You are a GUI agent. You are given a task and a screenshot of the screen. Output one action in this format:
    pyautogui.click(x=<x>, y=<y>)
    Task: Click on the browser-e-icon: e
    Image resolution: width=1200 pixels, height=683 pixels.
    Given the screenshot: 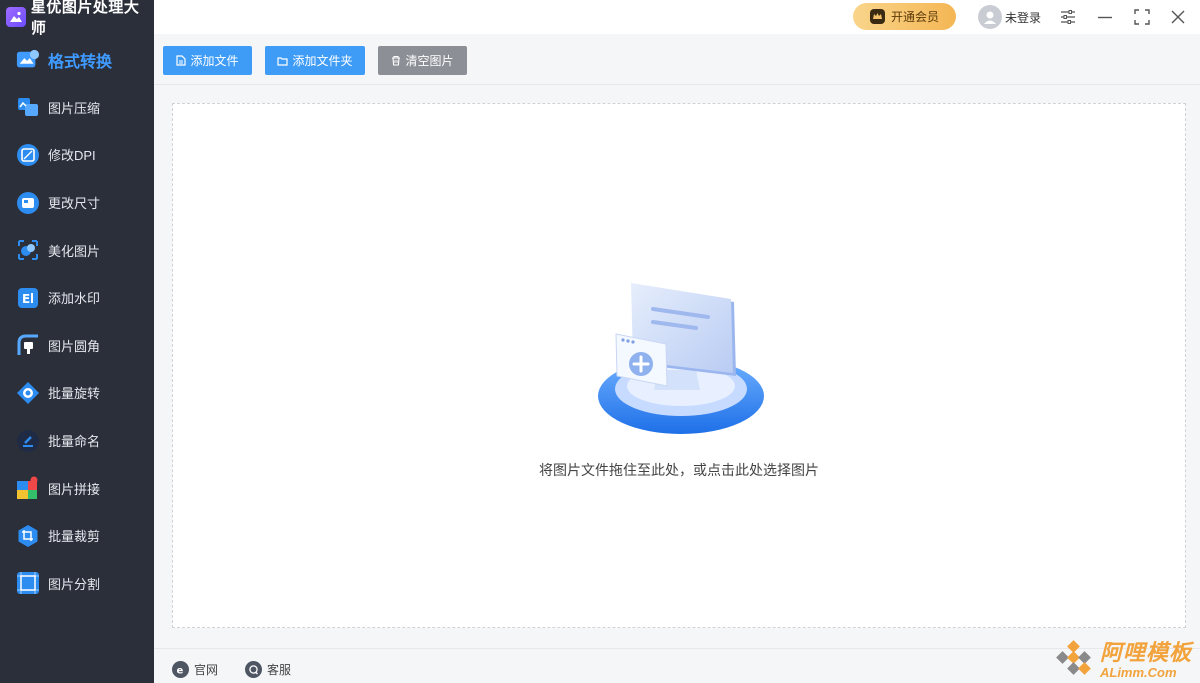 What is the action you would take?
    pyautogui.click(x=180, y=669)
    